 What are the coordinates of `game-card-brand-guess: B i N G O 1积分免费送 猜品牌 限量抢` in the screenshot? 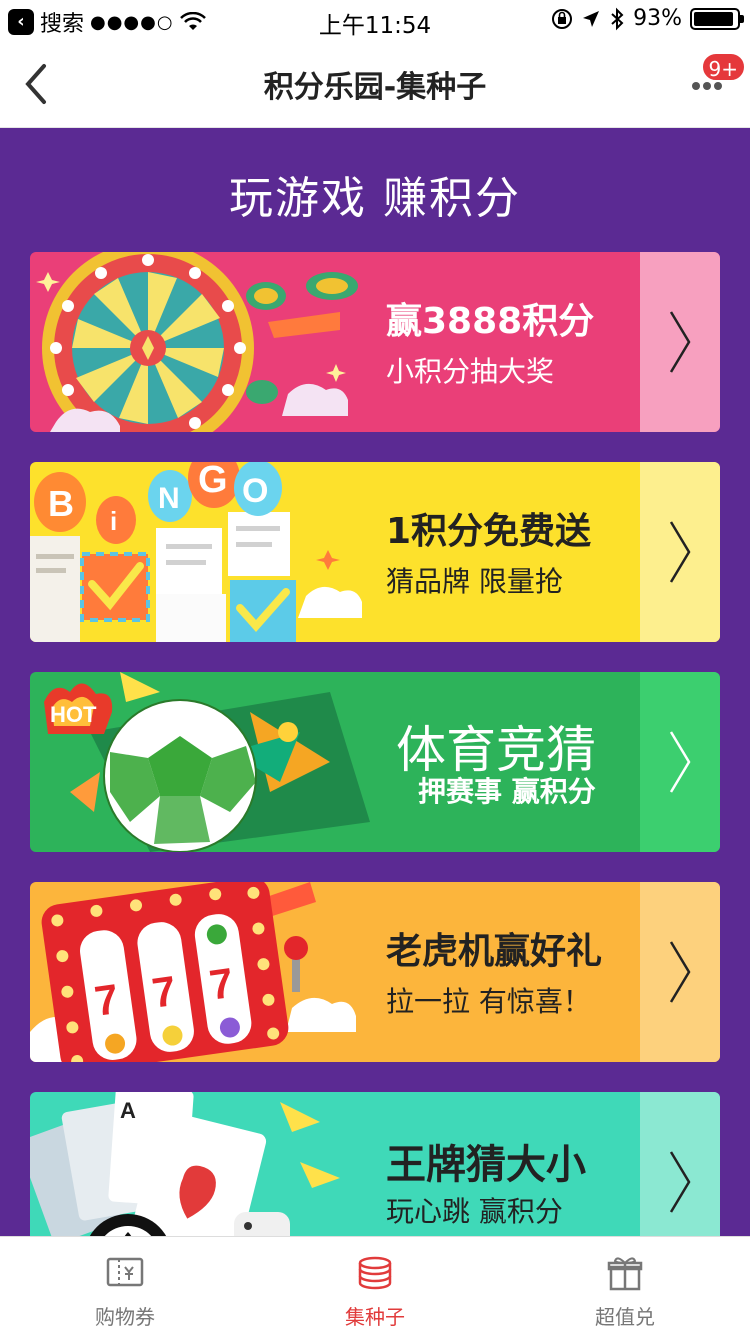 It's located at (375, 552).